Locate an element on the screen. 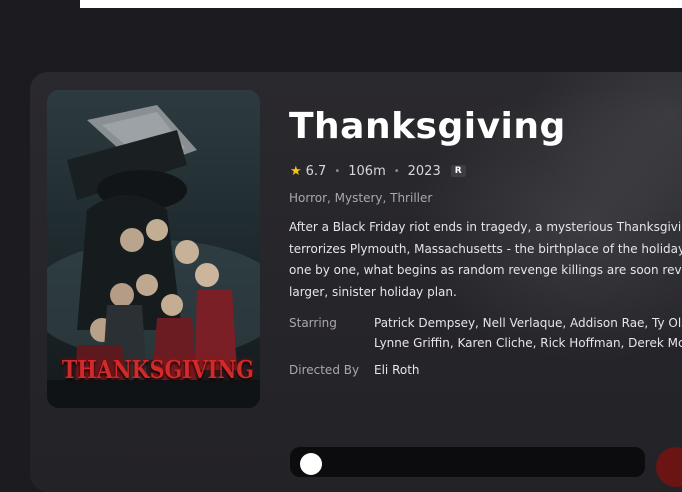  starring-label: Starring is located at coordinates (313, 323).